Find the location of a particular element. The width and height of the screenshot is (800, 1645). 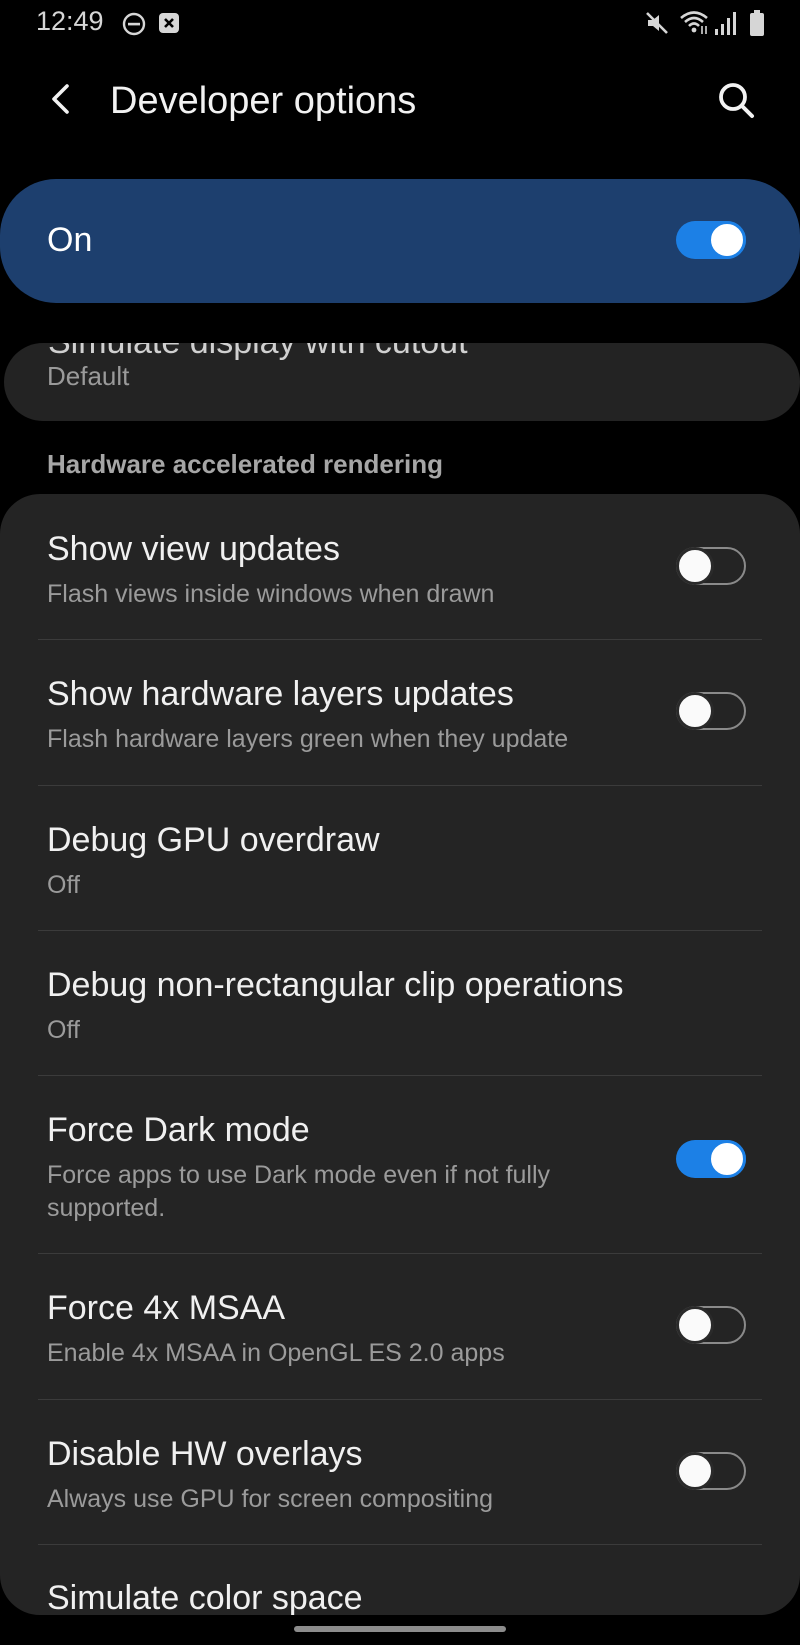

section-header: Hardware accelerated rendering is located at coordinates (245, 464).